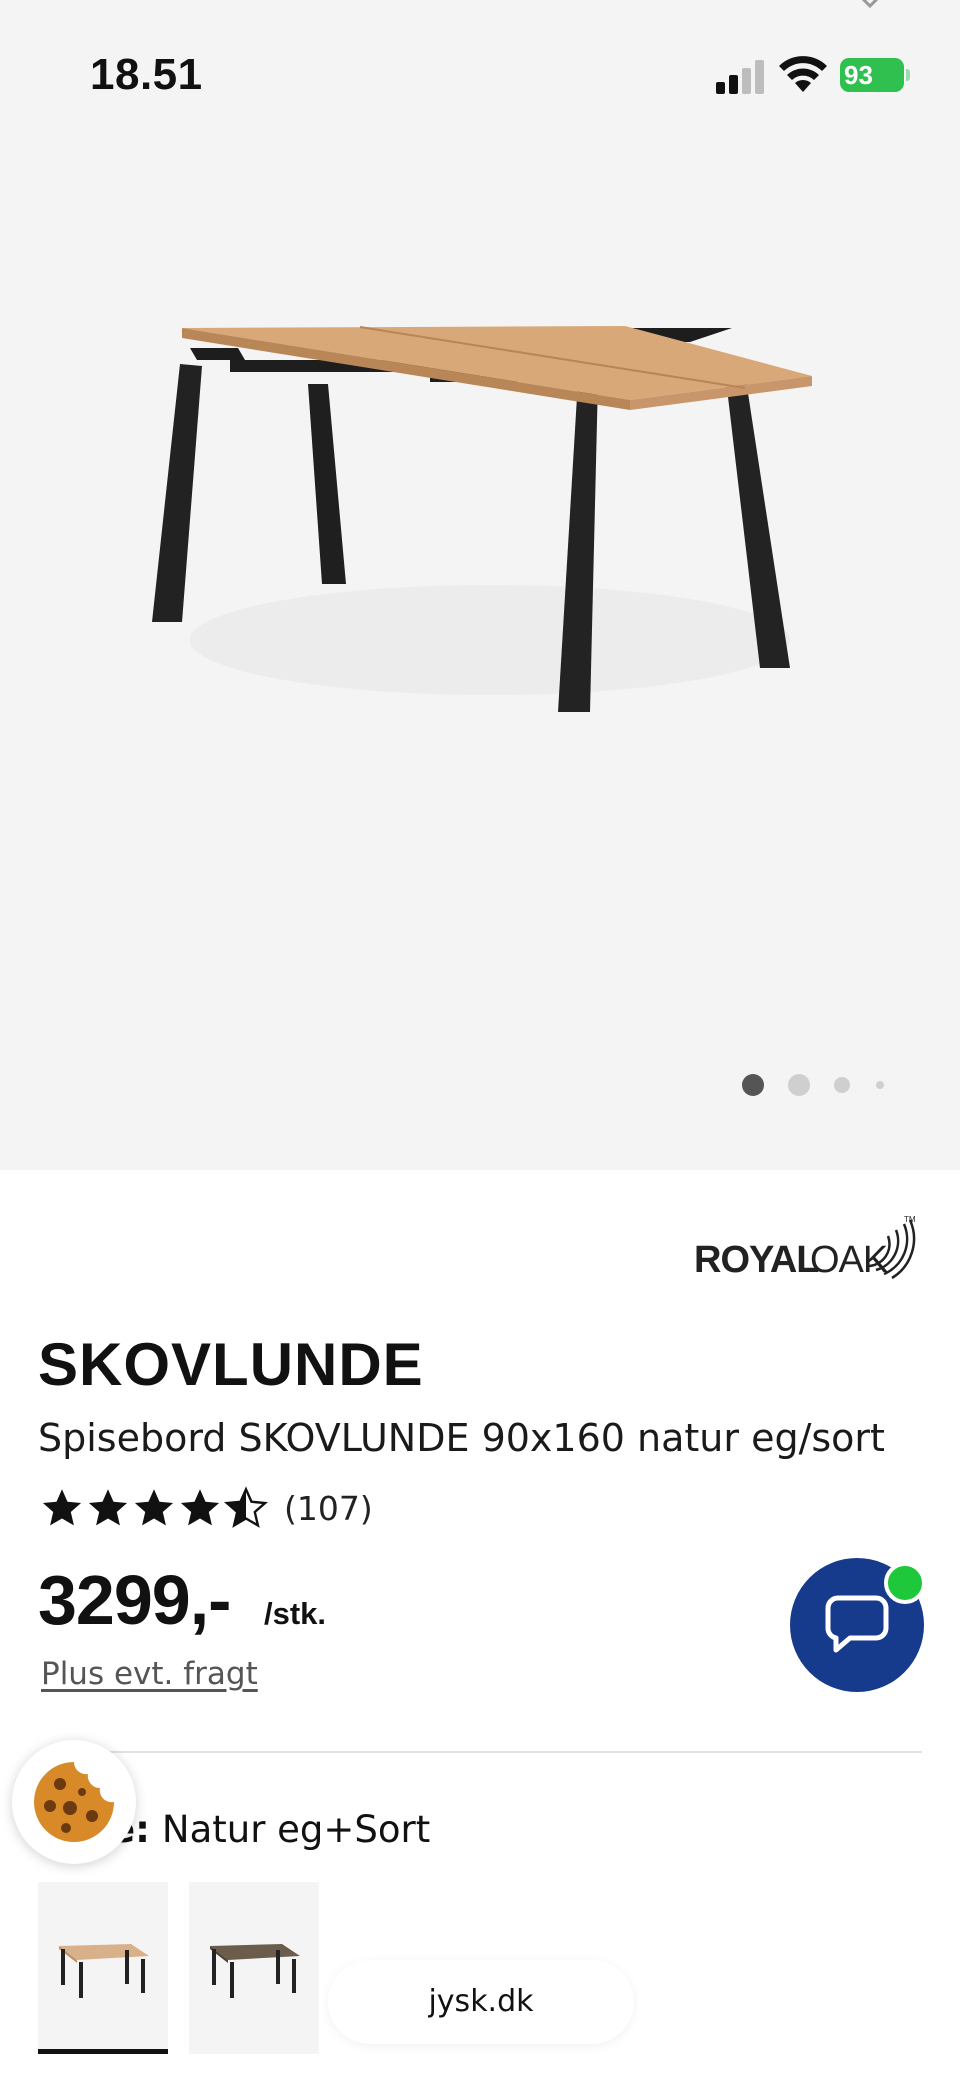 The image size is (960, 2079). Describe the element at coordinates (740, 77) in the screenshot. I see `signal-icon` at that location.